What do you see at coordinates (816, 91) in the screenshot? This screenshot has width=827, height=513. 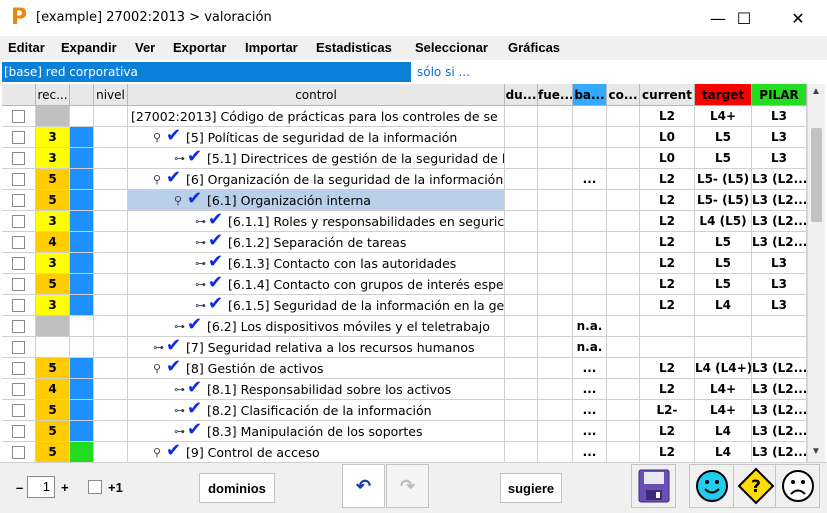 I see `scroll-up-icon: ▲` at bounding box center [816, 91].